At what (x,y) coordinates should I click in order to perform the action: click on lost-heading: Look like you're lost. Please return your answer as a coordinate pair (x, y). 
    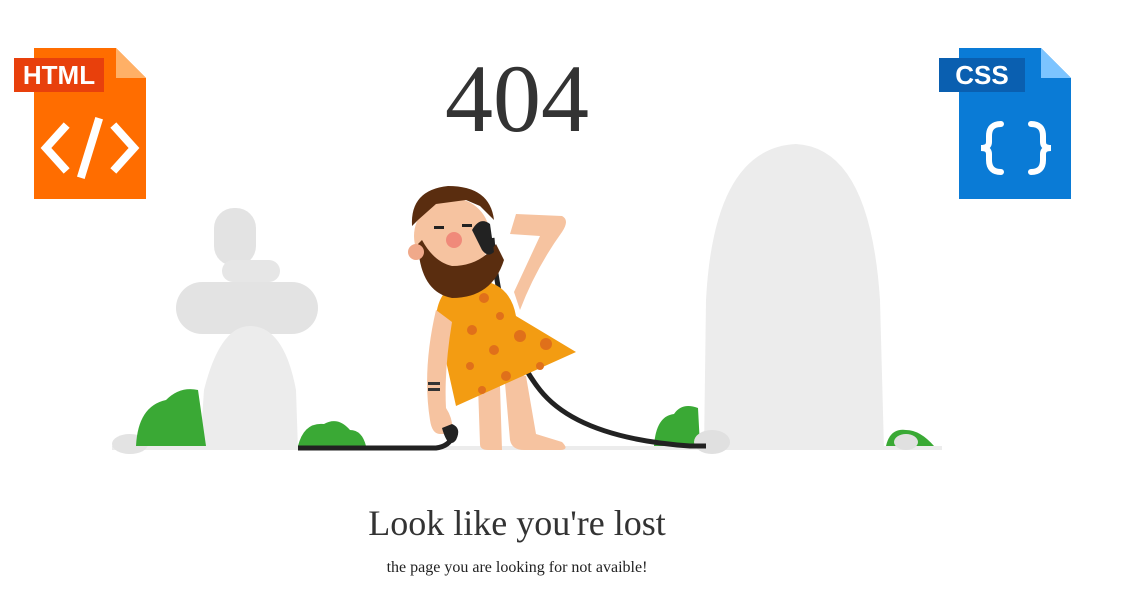
    Looking at the image, I should click on (517, 523).